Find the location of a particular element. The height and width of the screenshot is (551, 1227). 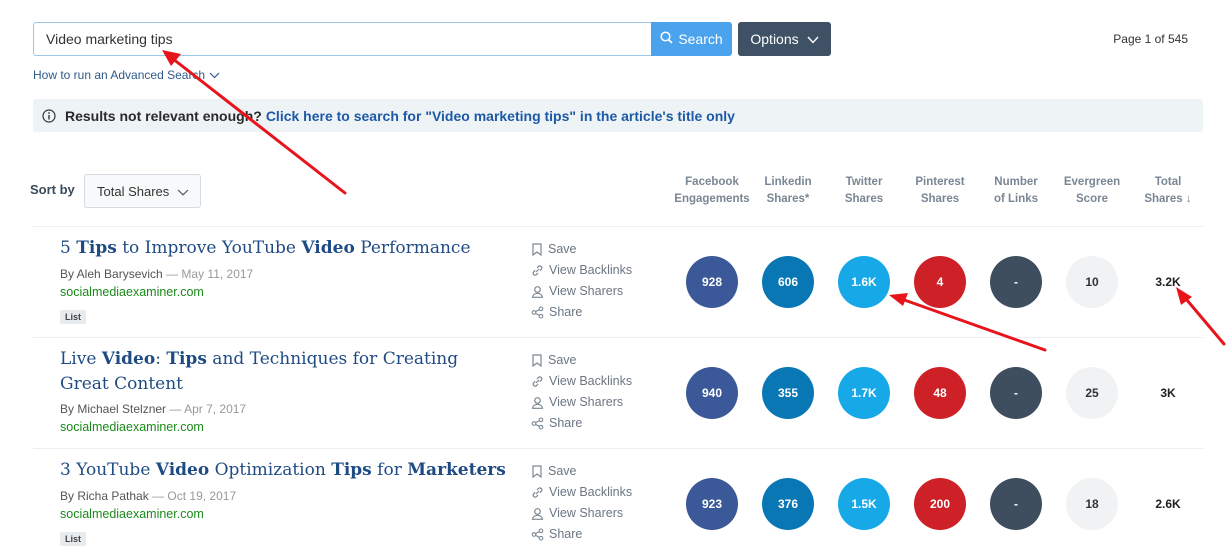

column-header-evergreen: Evergreen Score is located at coordinates (1092, 191).